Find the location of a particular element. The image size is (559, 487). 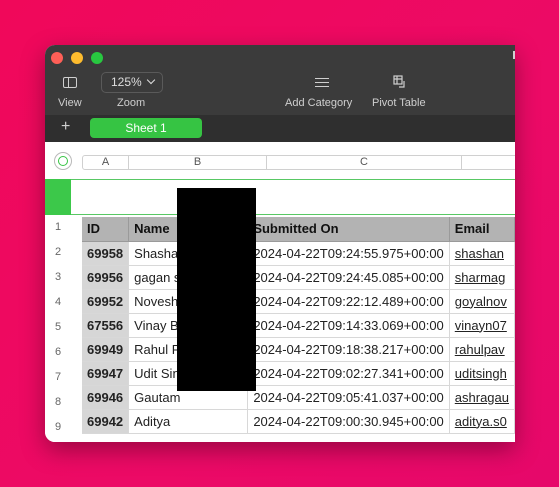

tab-sheet-1: Sheet 1 is located at coordinates (146, 128).